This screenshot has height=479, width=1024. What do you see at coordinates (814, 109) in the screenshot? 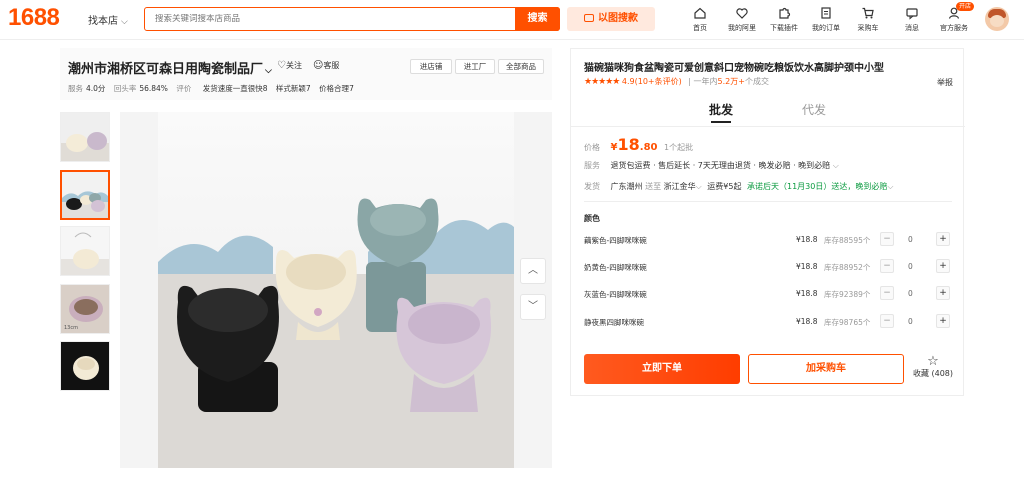
I see `tab-dropship: 代发` at bounding box center [814, 109].